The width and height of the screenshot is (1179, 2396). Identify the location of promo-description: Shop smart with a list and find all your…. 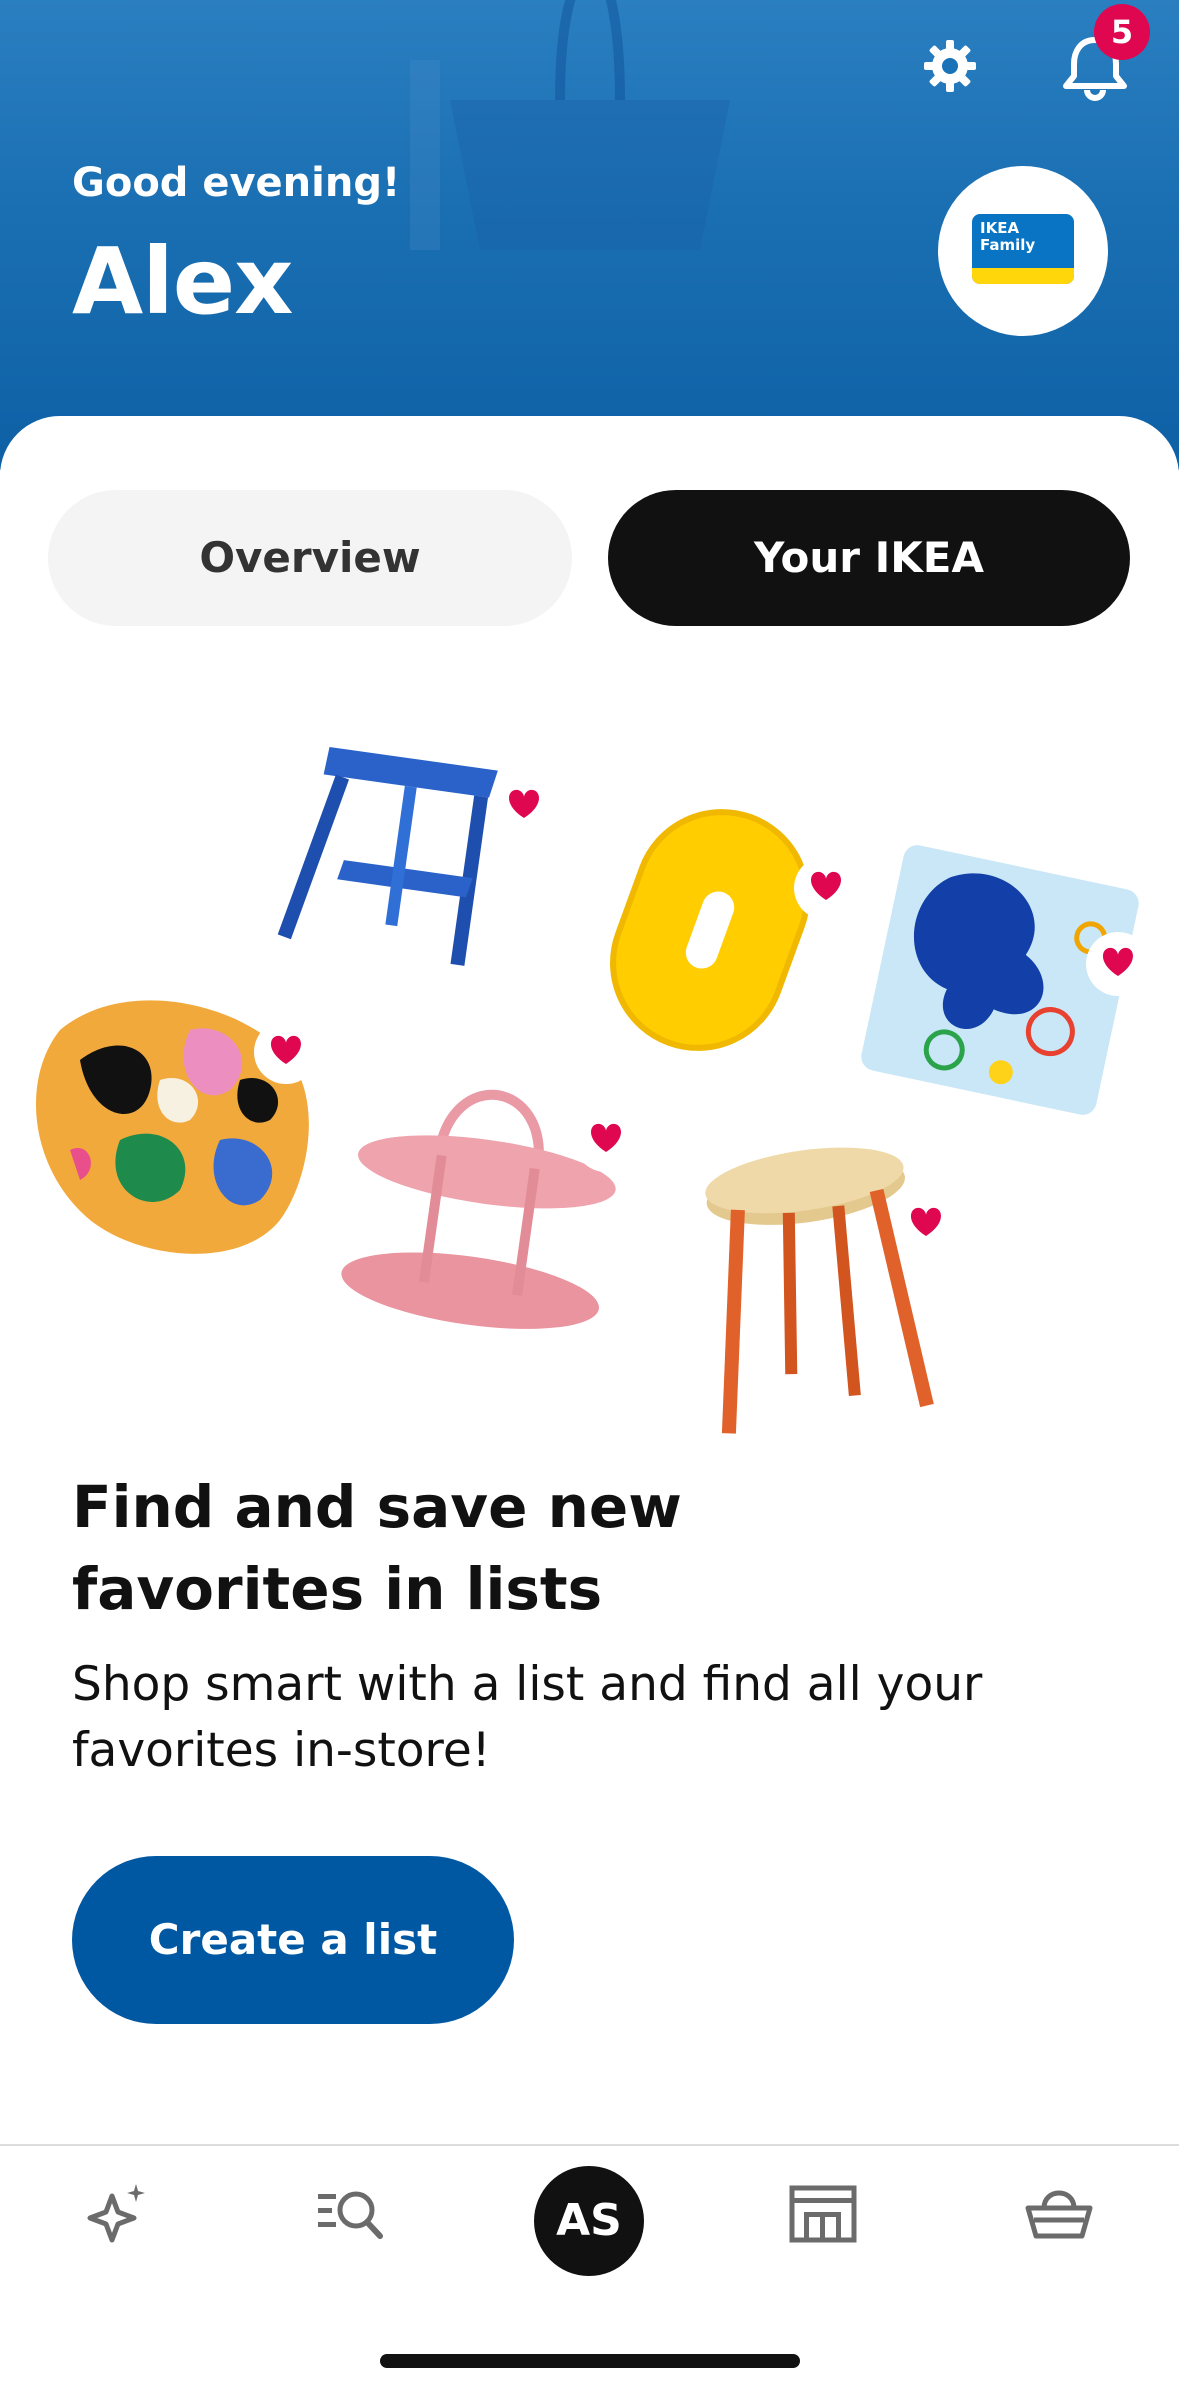
(527, 1717).